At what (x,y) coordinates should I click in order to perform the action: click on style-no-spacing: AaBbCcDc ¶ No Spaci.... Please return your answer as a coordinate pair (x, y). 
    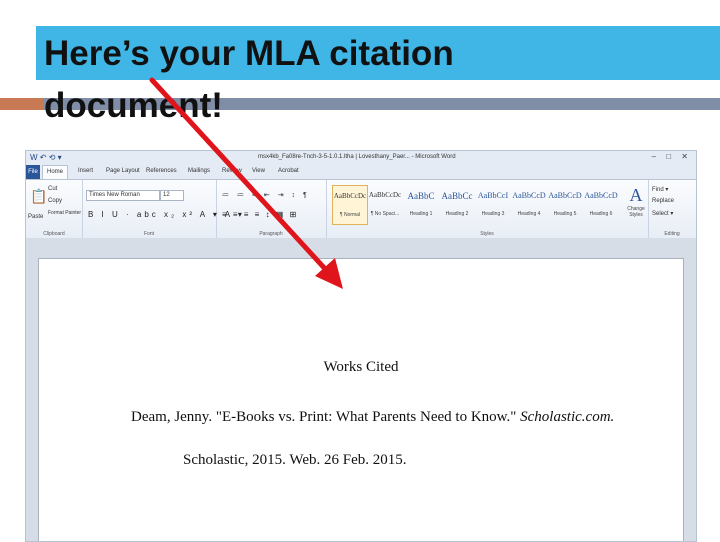
    Looking at the image, I should click on (385, 204).